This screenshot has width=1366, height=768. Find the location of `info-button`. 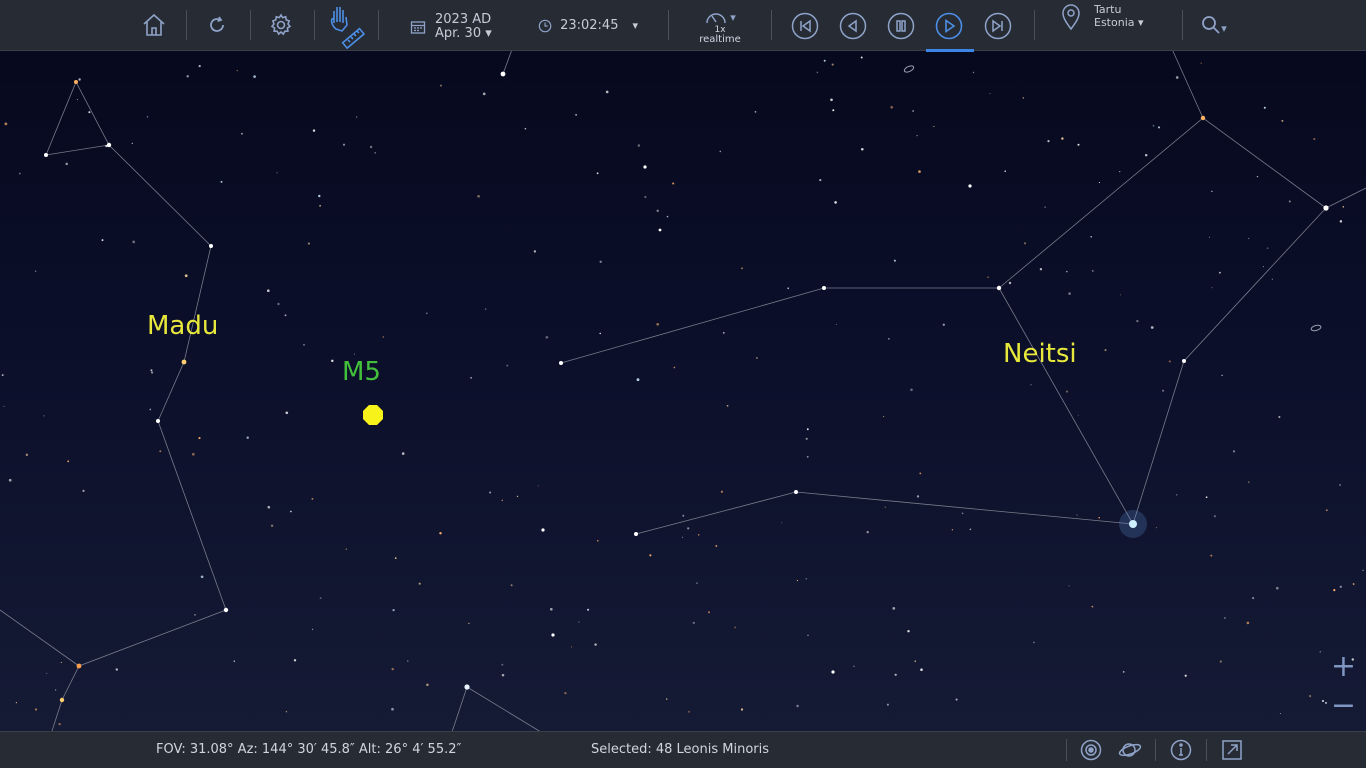

info-button is located at coordinates (1181, 750).